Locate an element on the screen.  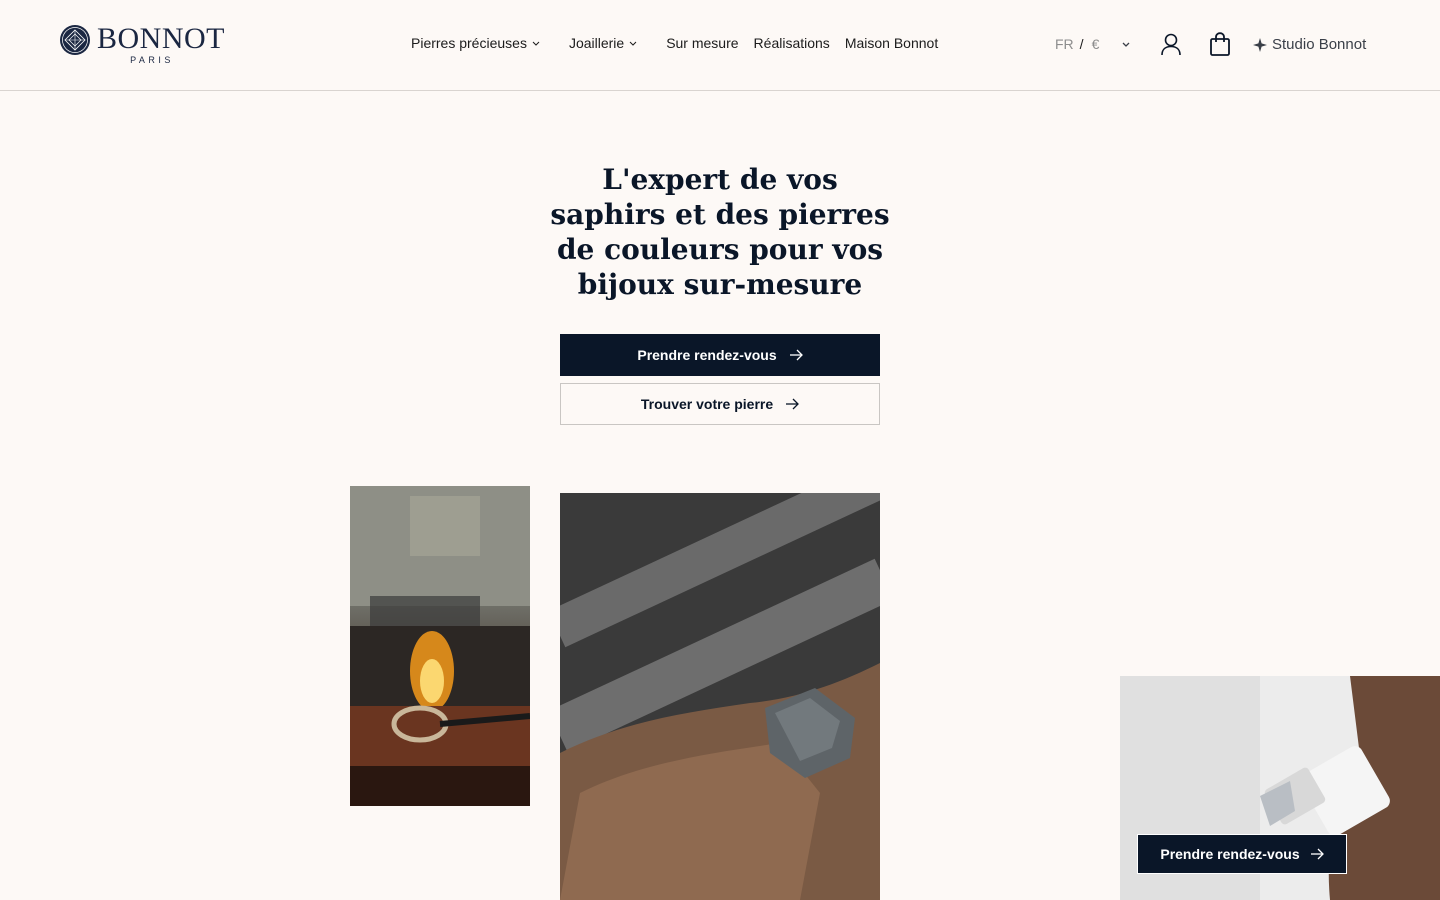
studio-bonnot-link: Studio Bonnot is located at coordinates (1309, 44).